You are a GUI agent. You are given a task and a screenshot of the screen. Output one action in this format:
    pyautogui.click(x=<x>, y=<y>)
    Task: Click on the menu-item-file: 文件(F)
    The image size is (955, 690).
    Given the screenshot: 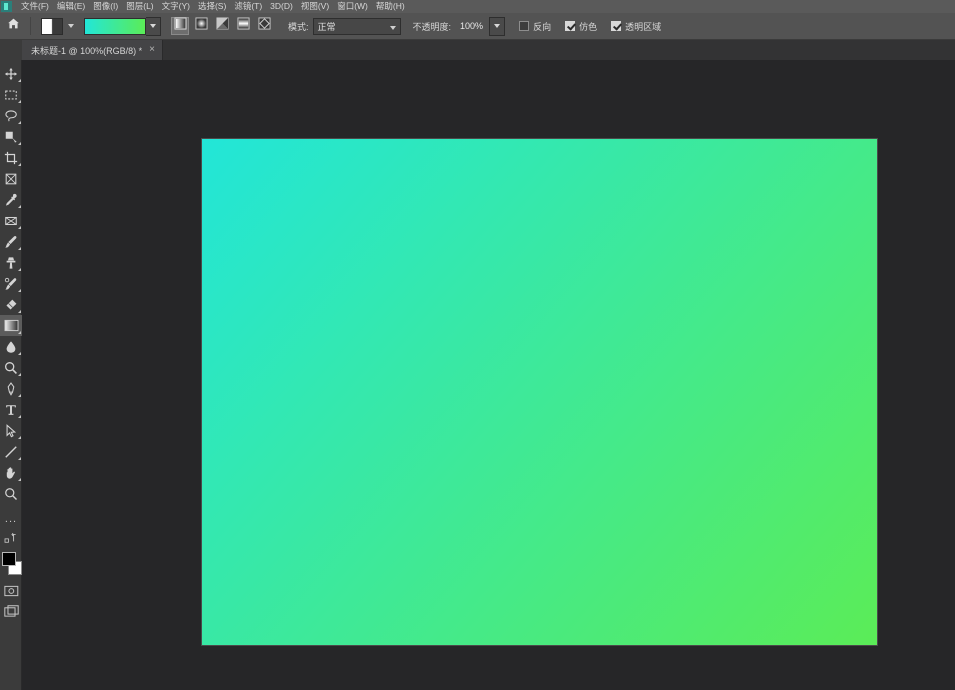 What is the action you would take?
    pyautogui.click(x=35, y=6)
    